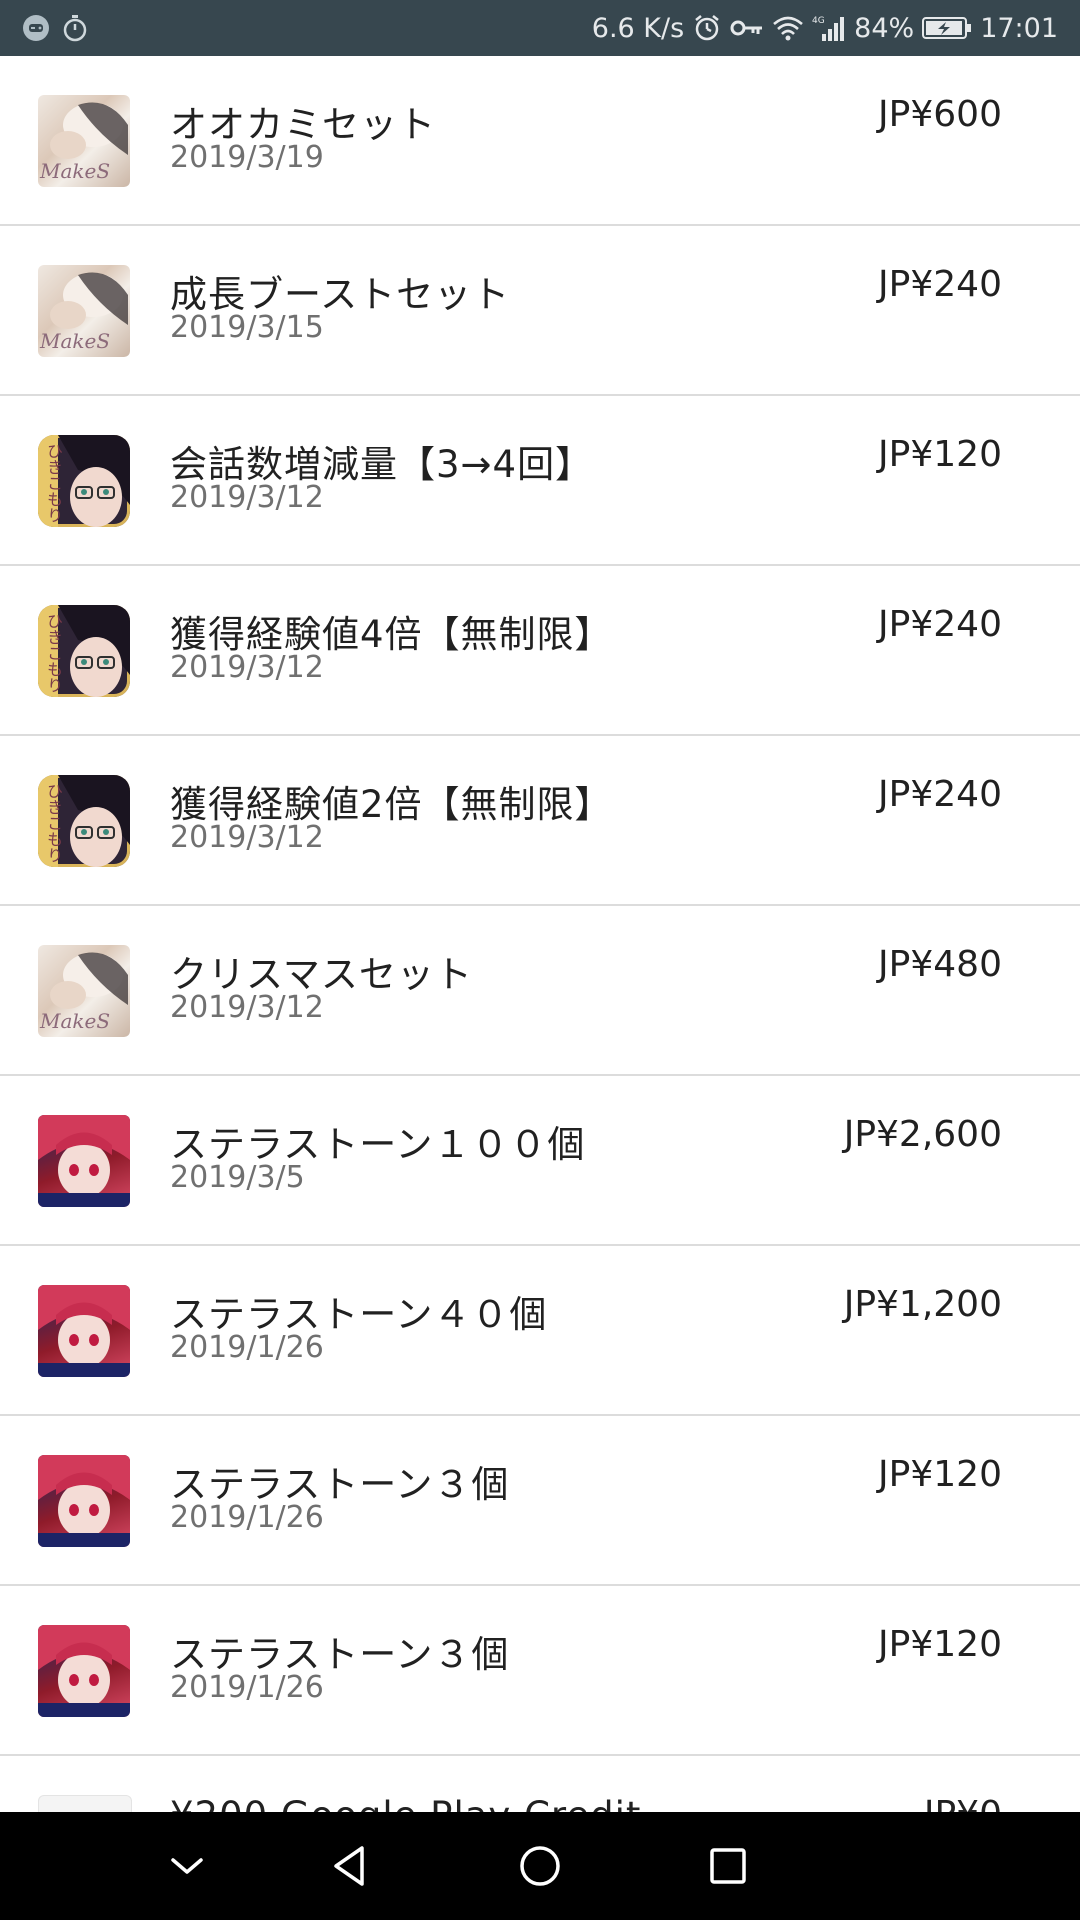 The width and height of the screenshot is (1080, 1920). What do you see at coordinates (540, 28) in the screenshot?
I see `status-bar: 6.6 K/s 4G 84% 17:01` at bounding box center [540, 28].